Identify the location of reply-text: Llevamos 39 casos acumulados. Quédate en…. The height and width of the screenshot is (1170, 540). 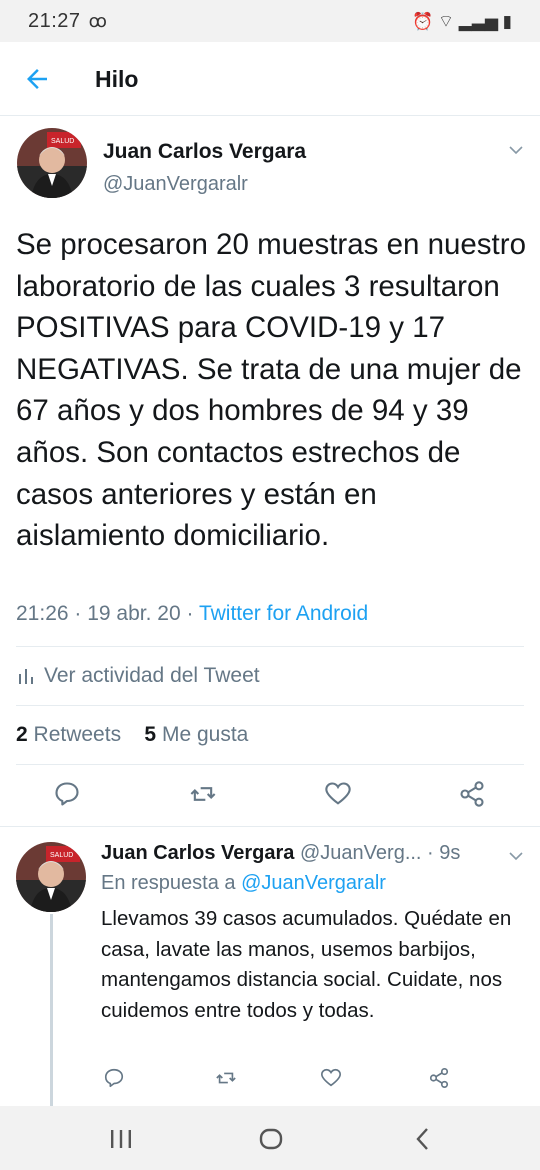
(306, 964).